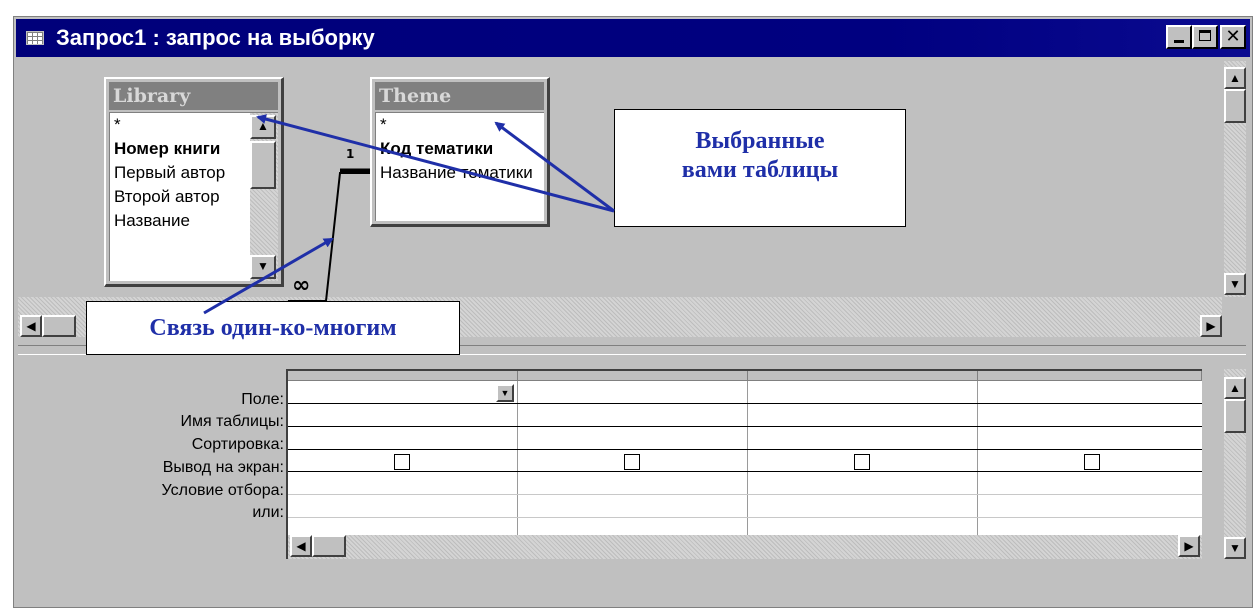  Describe the element at coordinates (329, 546) in the screenshot. I see `grid-hscroll-thumb` at that location.